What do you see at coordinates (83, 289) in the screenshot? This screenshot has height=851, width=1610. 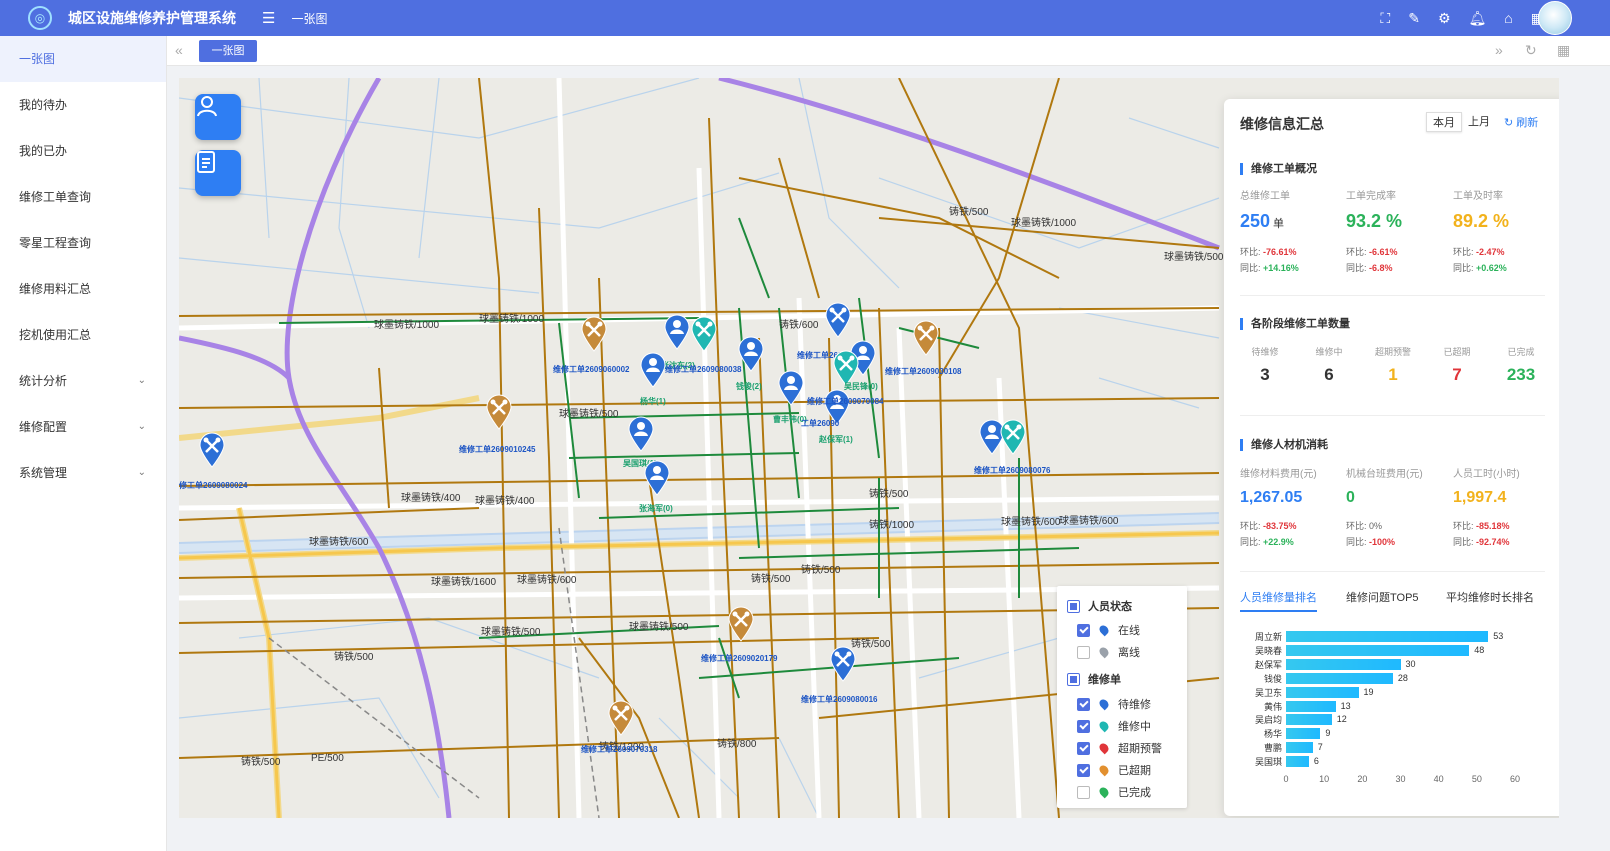 I see `sidebar-item: 维修用料汇总` at bounding box center [83, 289].